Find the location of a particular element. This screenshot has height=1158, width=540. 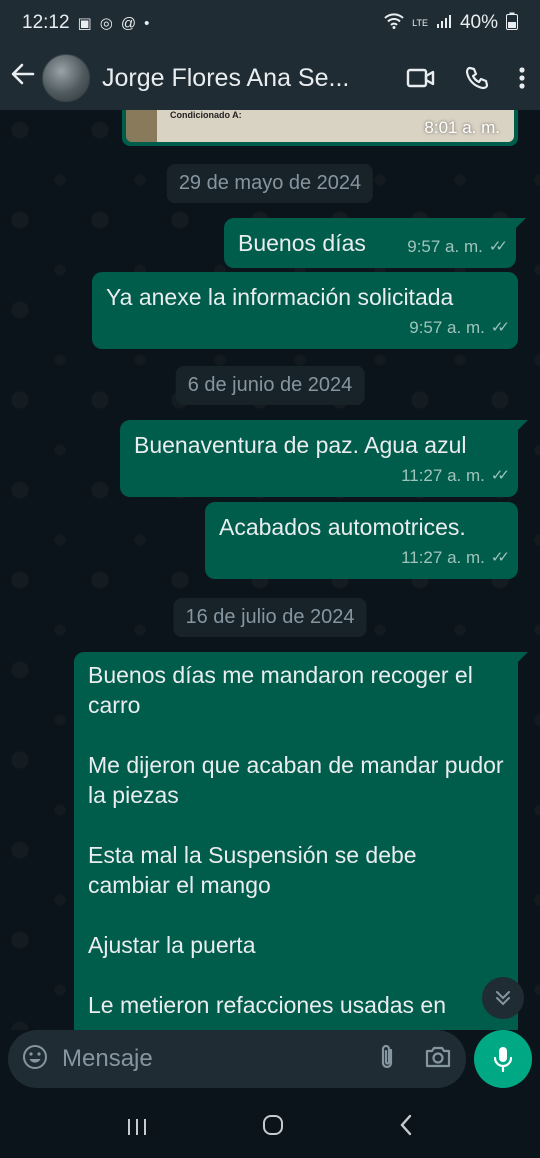

message-input-bar: Mensaje is located at coordinates (237, 1059).